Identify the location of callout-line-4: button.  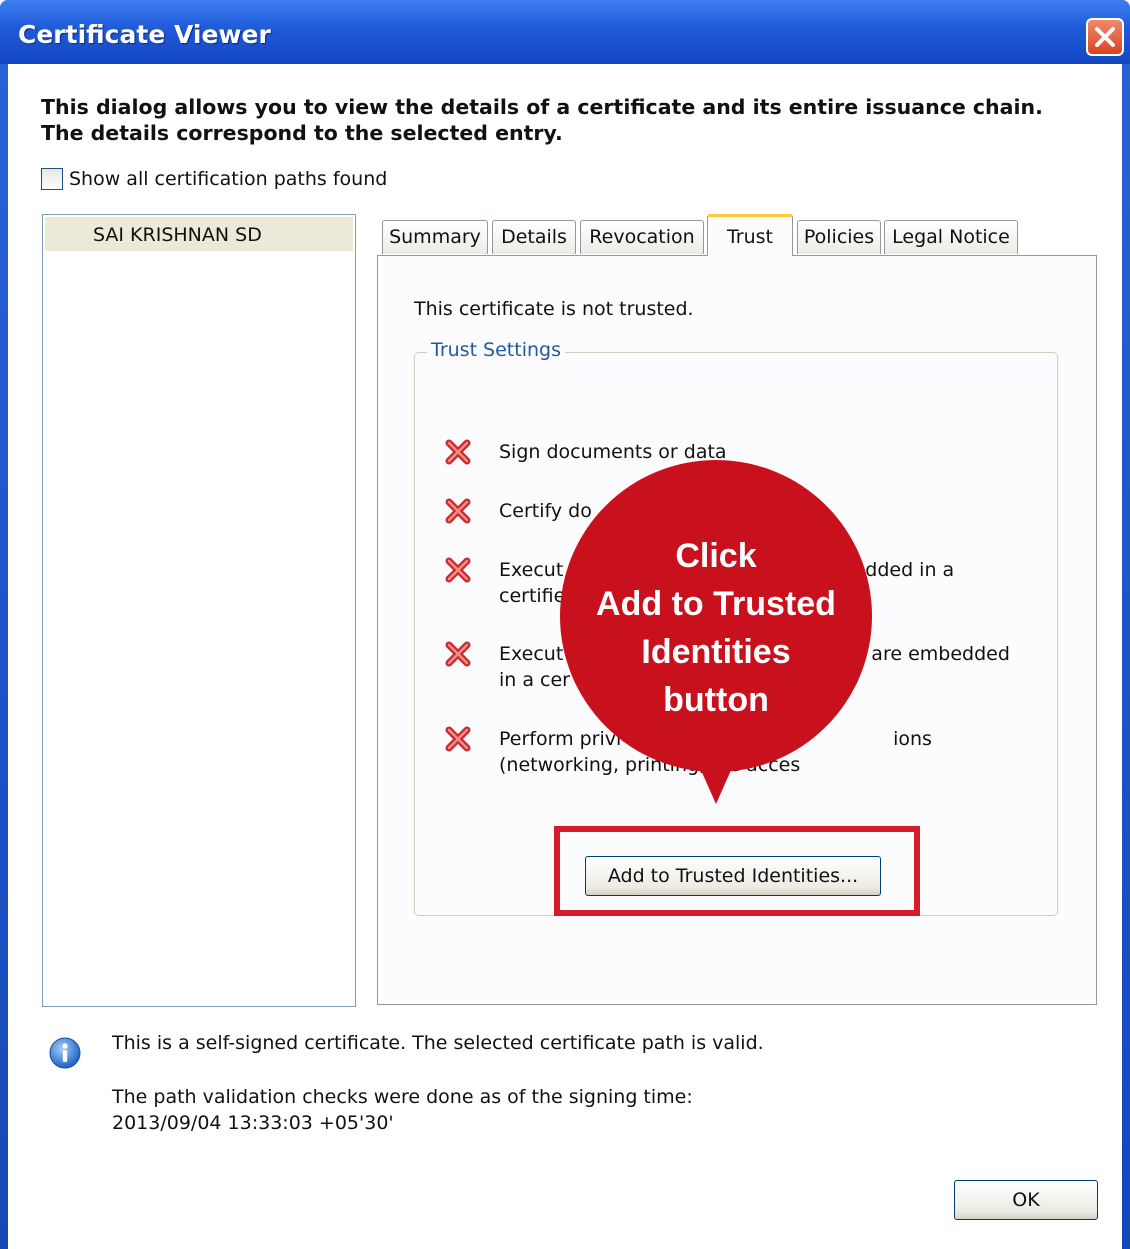
(716, 700).